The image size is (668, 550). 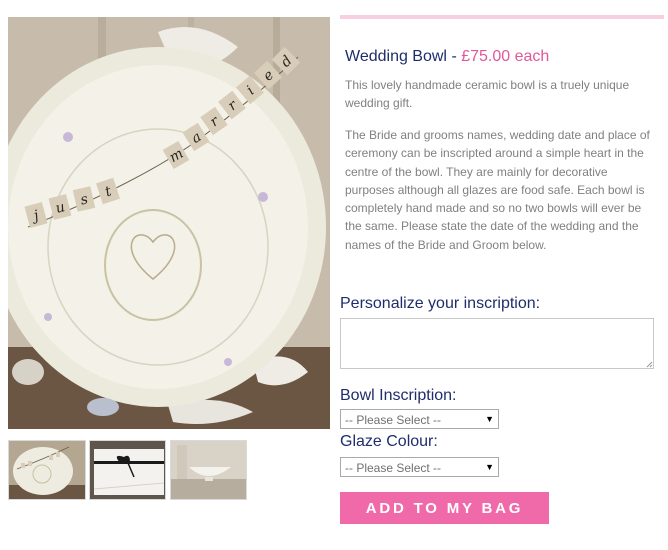 I want to click on product-title: Wedding Bowl, so click(x=396, y=56).